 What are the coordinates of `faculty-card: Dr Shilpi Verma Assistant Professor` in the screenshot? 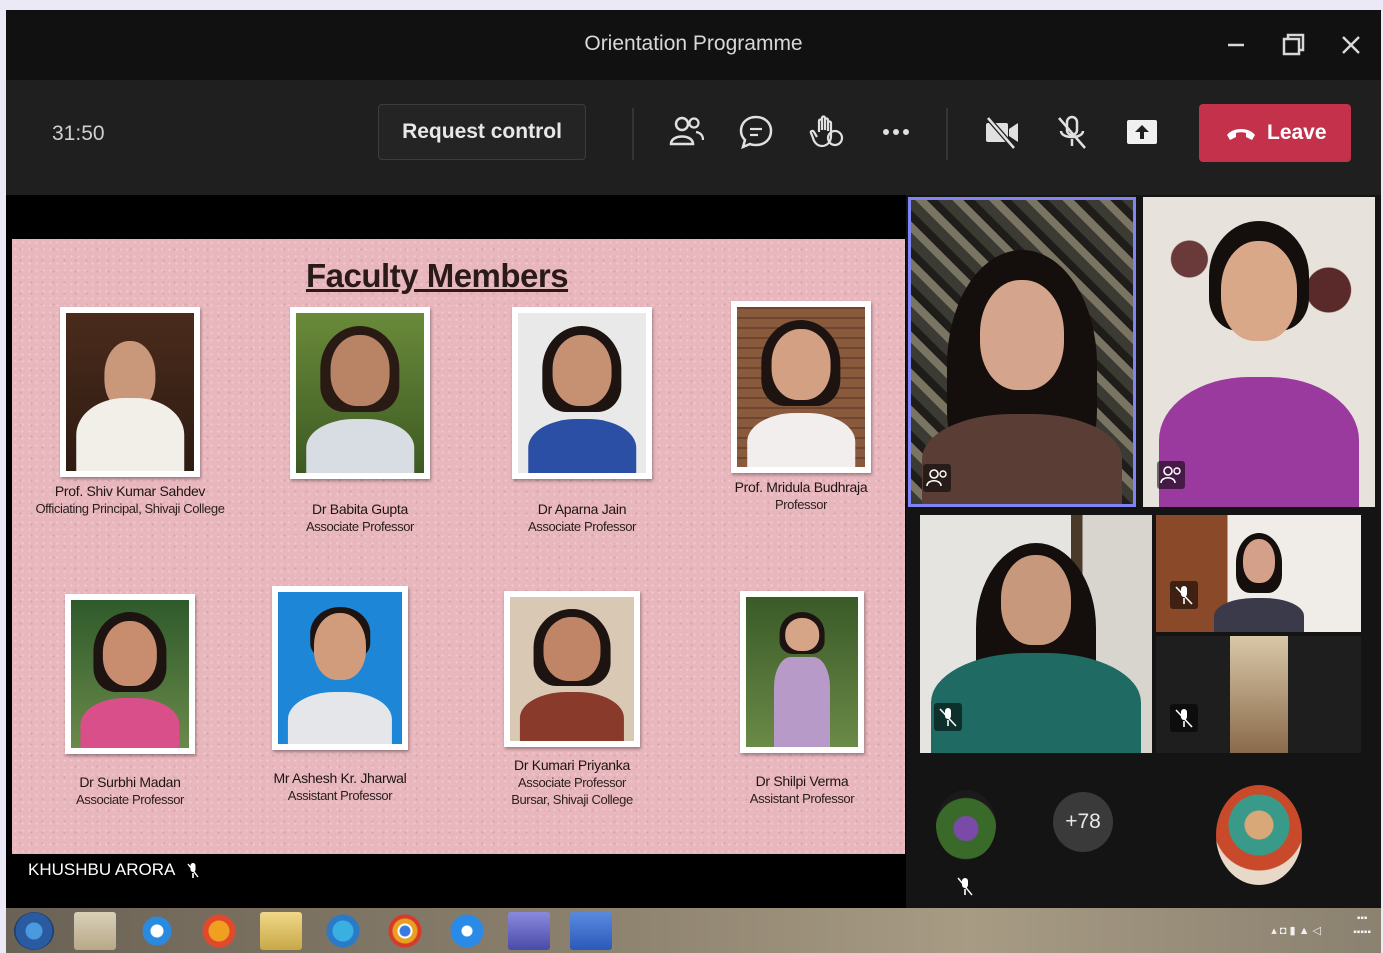 It's located at (802, 699).